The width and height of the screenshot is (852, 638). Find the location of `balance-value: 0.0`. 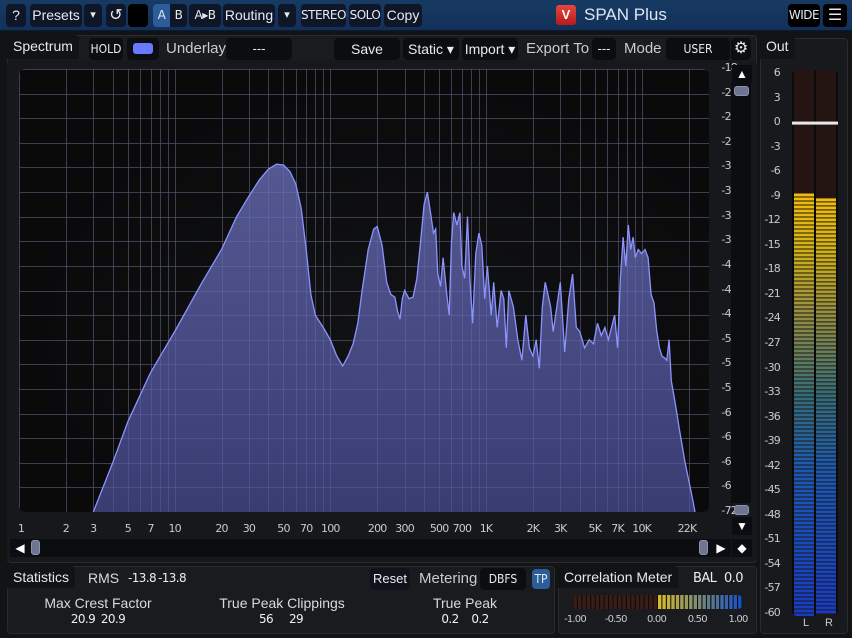

balance-value: 0.0 is located at coordinates (733, 578).